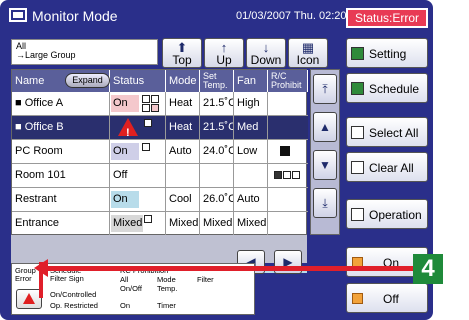 Image resolution: width=469 pixels, height=320 pixels. What do you see at coordinates (160, 104) in the screenshot?
I see `table-row: ■ Office A On Heat 21.5˚C High` at bounding box center [160, 104].